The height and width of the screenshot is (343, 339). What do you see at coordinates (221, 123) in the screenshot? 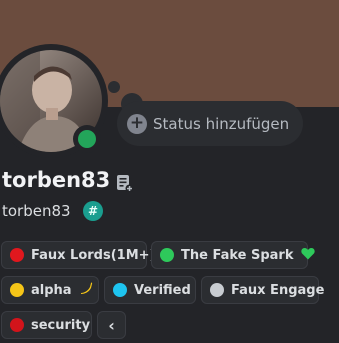
I see `add-status-label: Status hinzufügen` at bounding box center [221, 123].